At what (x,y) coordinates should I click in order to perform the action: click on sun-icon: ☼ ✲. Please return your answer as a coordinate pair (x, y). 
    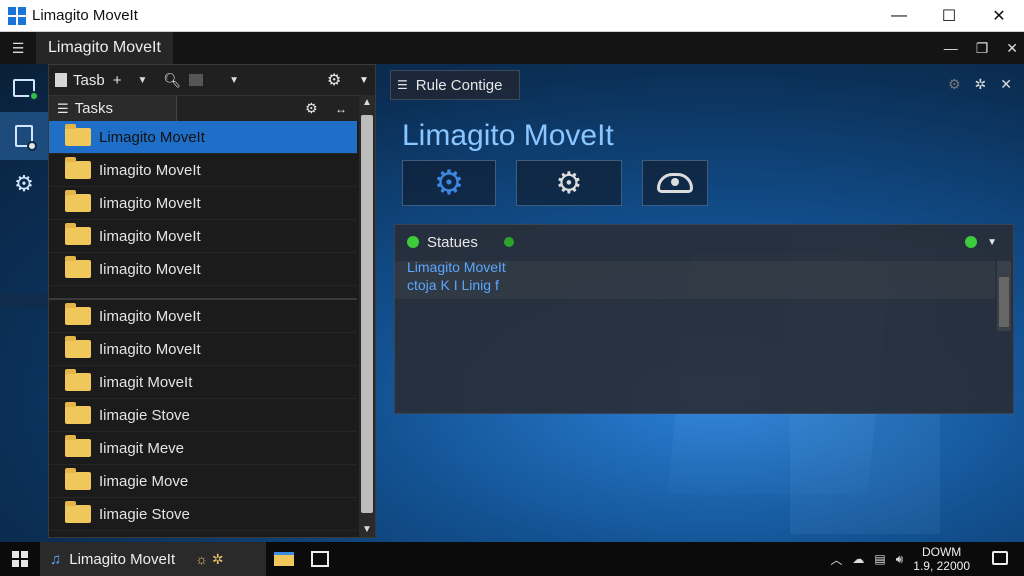
    Looking at the image, I should click on (209, 558).